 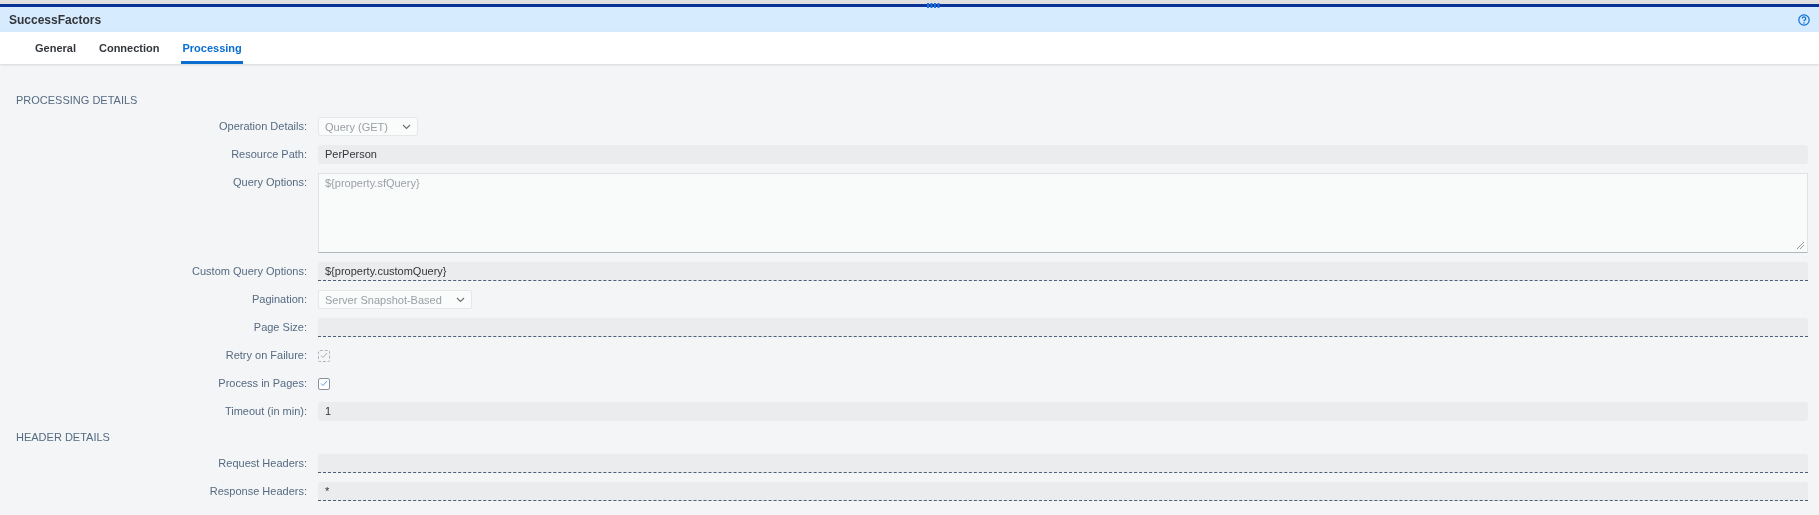 What do you see at coordinates (55, 19) in the screenshot?
I see `window-title: SuccessFactors` at bounding box center [55, 19].